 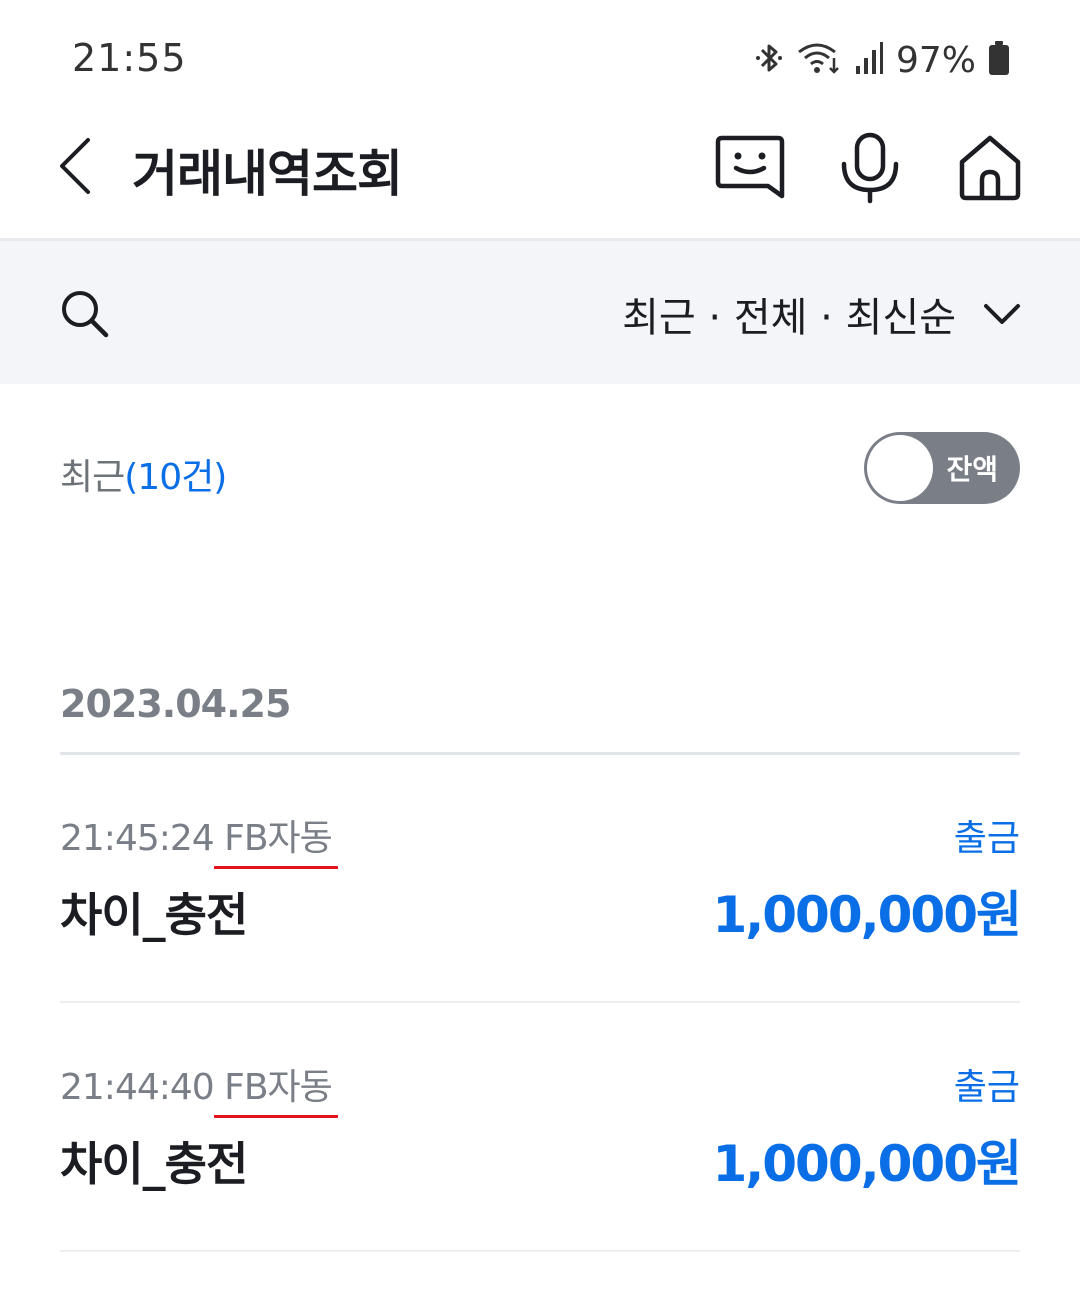 I want to click on battery-percentage: 97%, so click(x=935, y=60).